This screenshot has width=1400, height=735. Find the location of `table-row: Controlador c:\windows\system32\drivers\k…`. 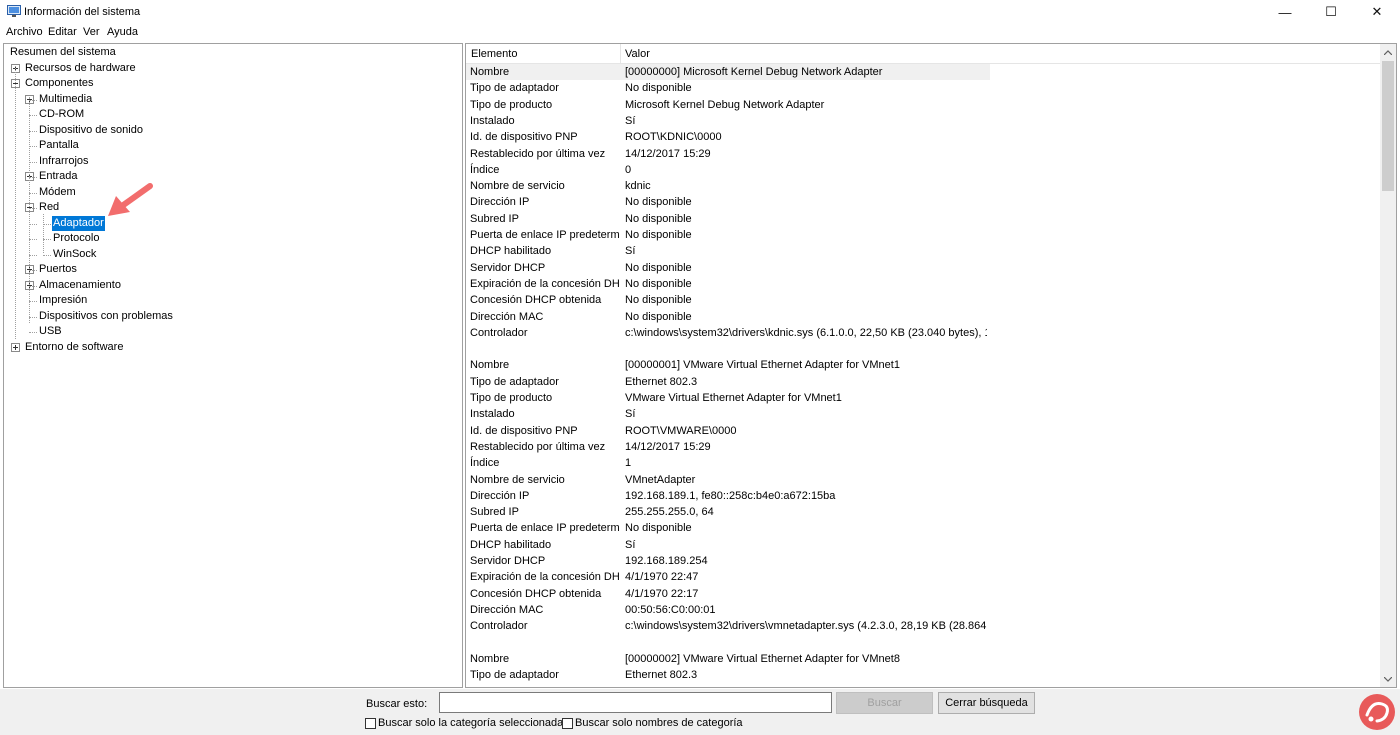

table-row: Controlador c:\windows\system32\drivers\k… is located at coordinates (924, 333).